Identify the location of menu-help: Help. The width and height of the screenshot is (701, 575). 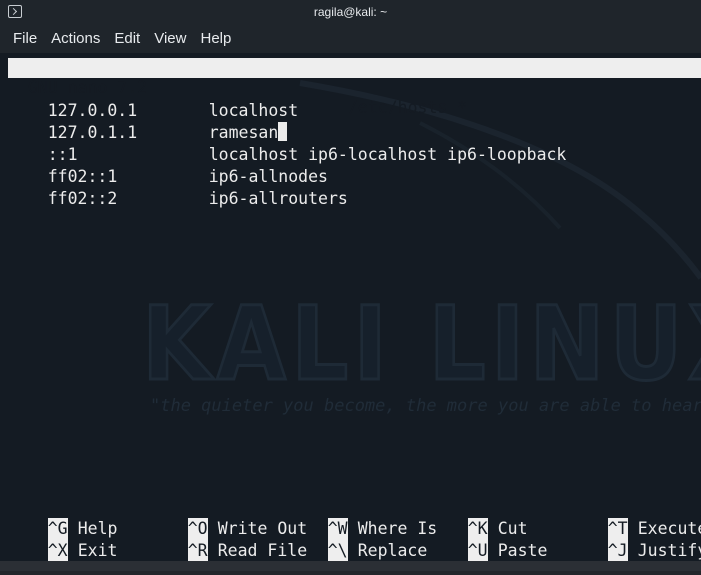
(215, 39).